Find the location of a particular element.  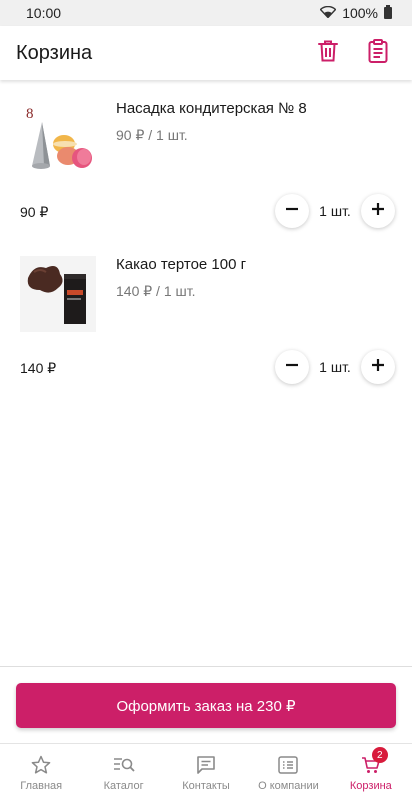

trash-icon is located at coordinates (328, 53).